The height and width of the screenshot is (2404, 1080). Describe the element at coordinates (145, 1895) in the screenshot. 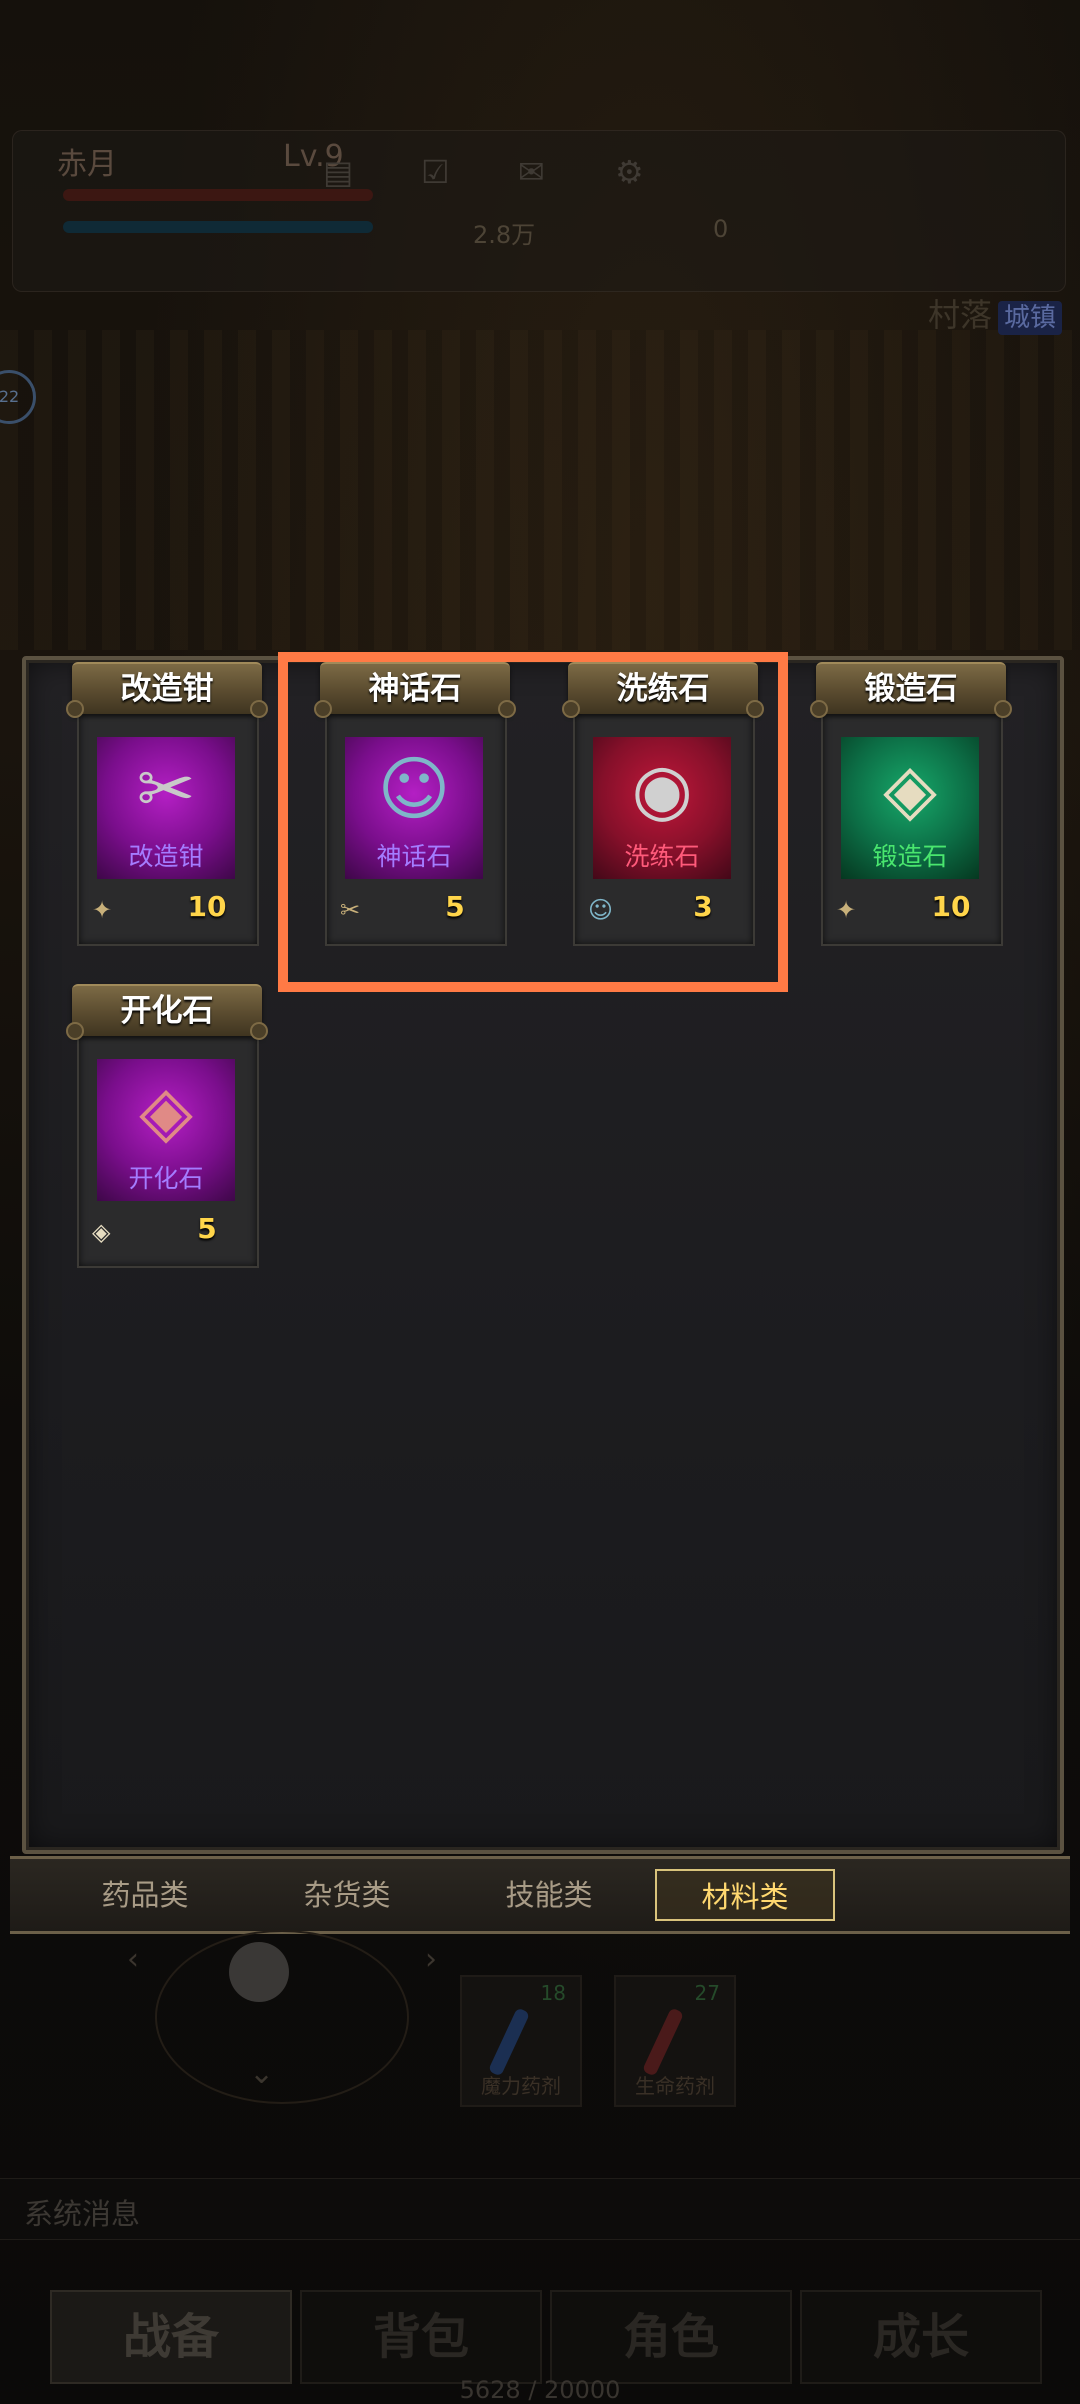

I see `tab-medicine: 药品类` at that location.